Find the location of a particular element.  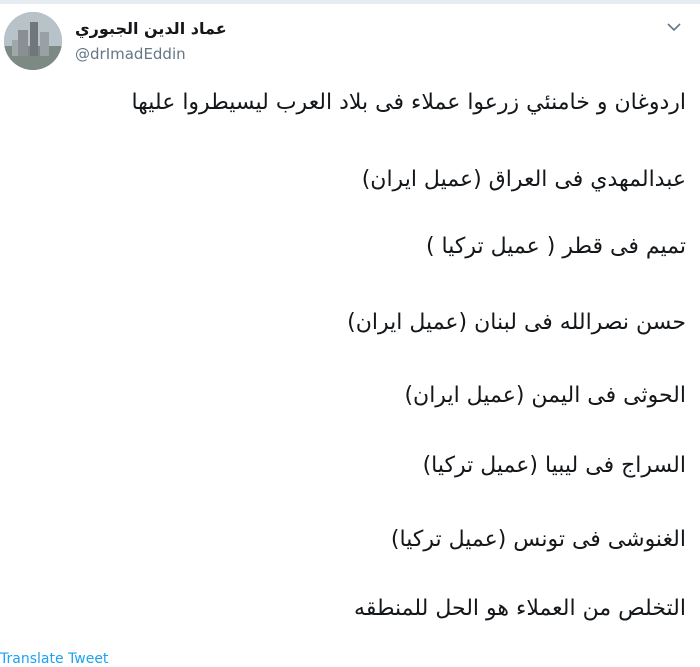

tweet-text-line: السراج فى ليبيا (عميل تركيا) is located at coordinates (554, 465).